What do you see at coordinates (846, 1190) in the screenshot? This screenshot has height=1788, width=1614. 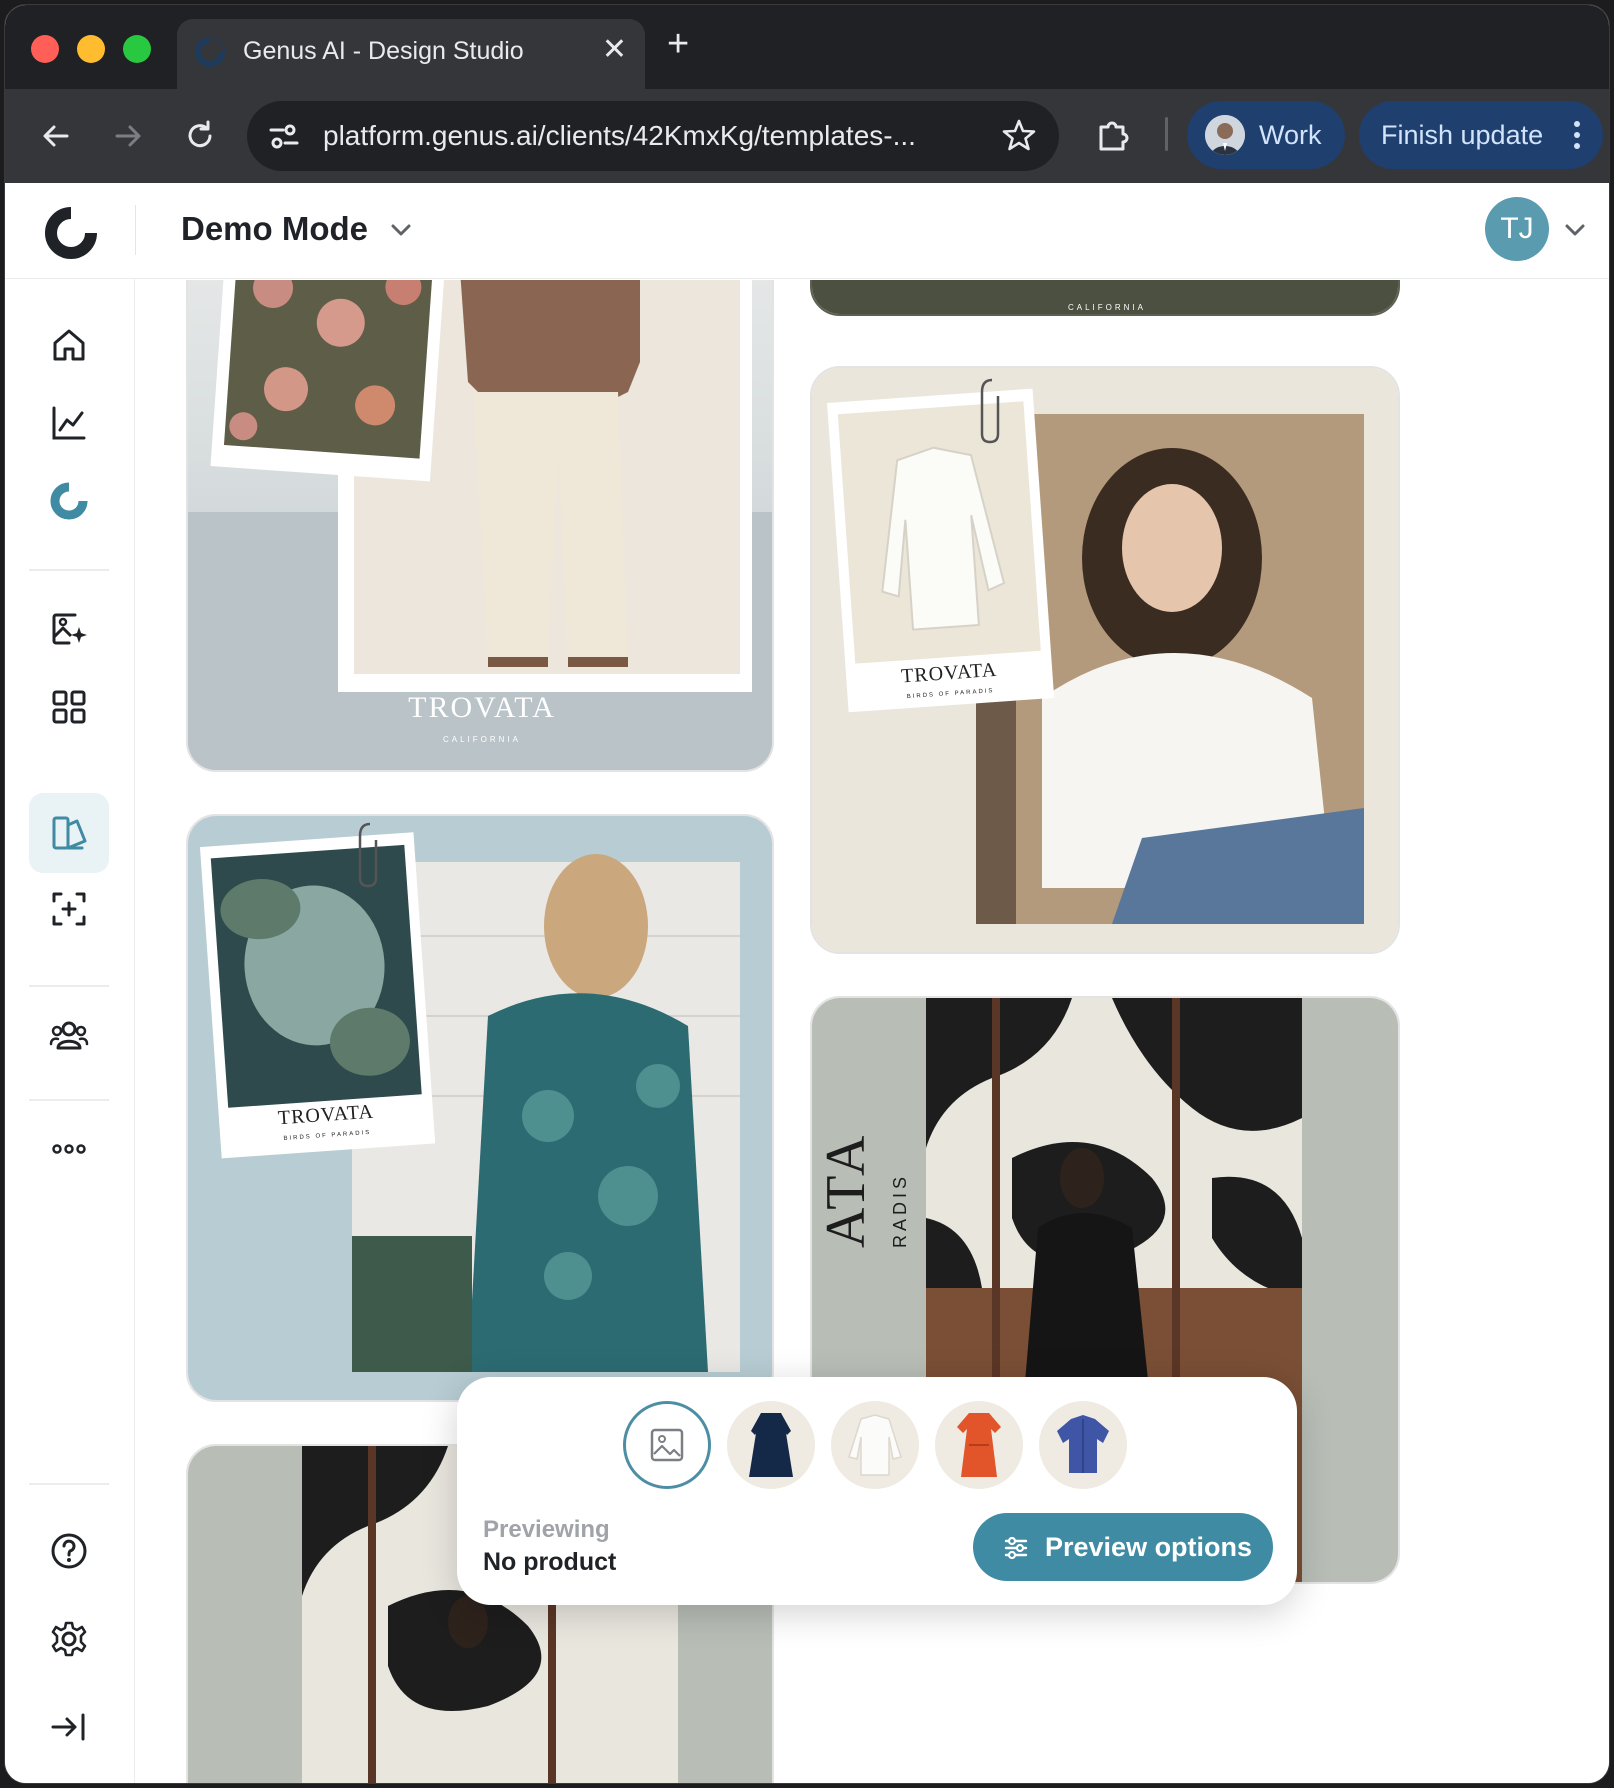 I see `card-brand-text: ATA` at bounding box center [846, 1190].